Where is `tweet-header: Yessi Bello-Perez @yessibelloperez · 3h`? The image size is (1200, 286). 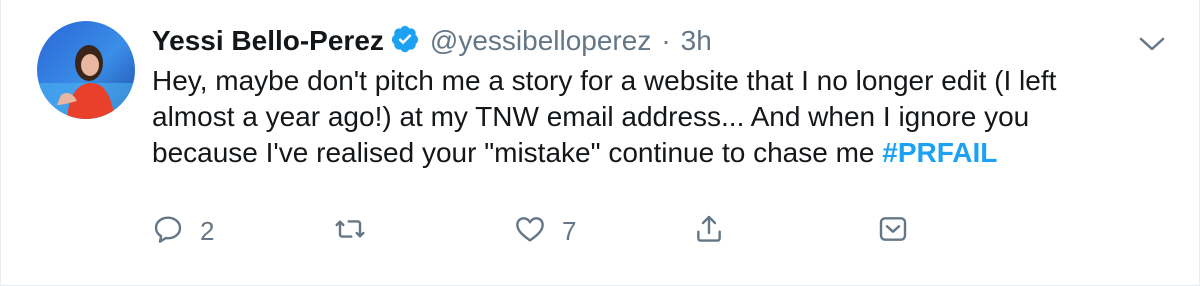 tweet-header: Yessi Bello-Perez @yessibelloperez · 3h is located at coordinates (432, 41).